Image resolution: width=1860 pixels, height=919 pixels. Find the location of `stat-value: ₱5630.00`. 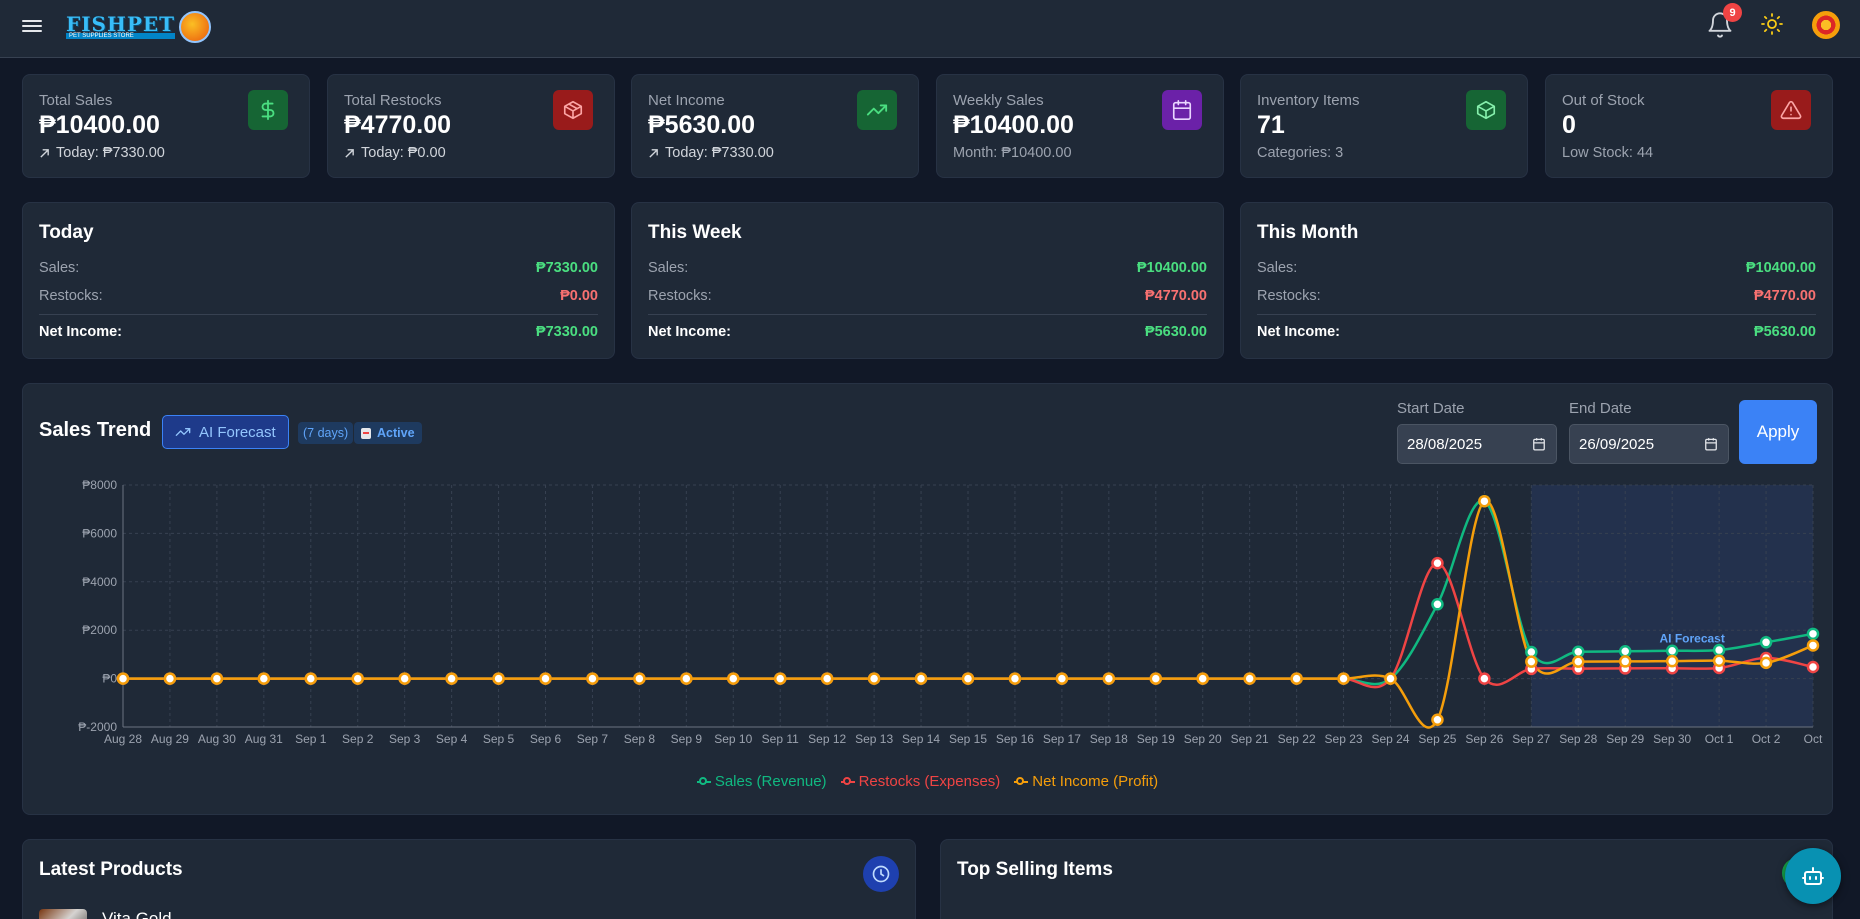

stat-value: ₱5630.00 is located at coordinates (702, 125).